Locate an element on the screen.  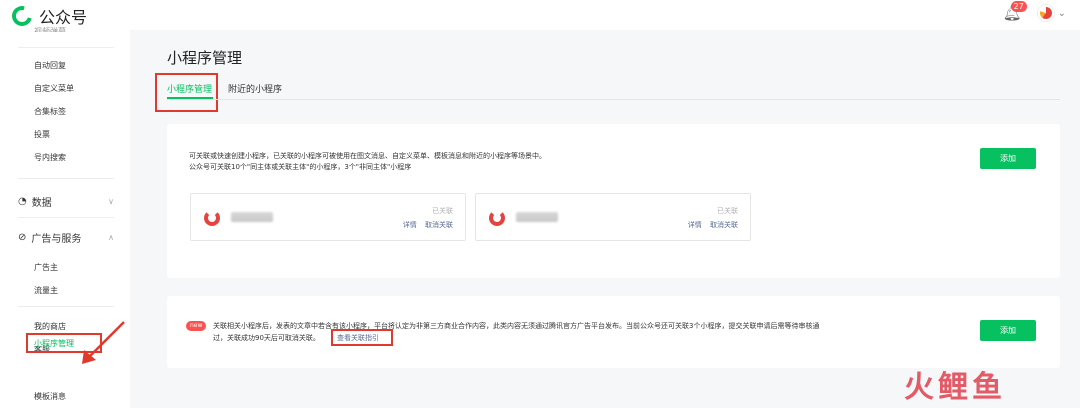
sidebar-item-partial: 视频弹幕 is located at coordinates (50, 29).